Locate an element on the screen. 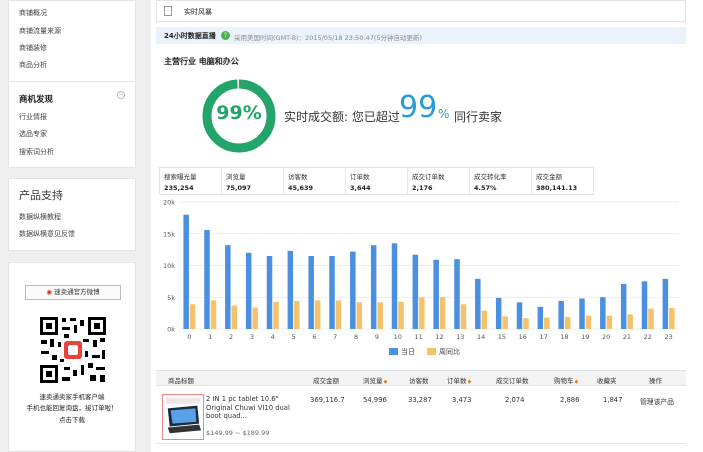 The height and width of the screenshot is (452, 703). stat-paid-orders: 成交订单数 2,176 is located at coordinates (439, 181).